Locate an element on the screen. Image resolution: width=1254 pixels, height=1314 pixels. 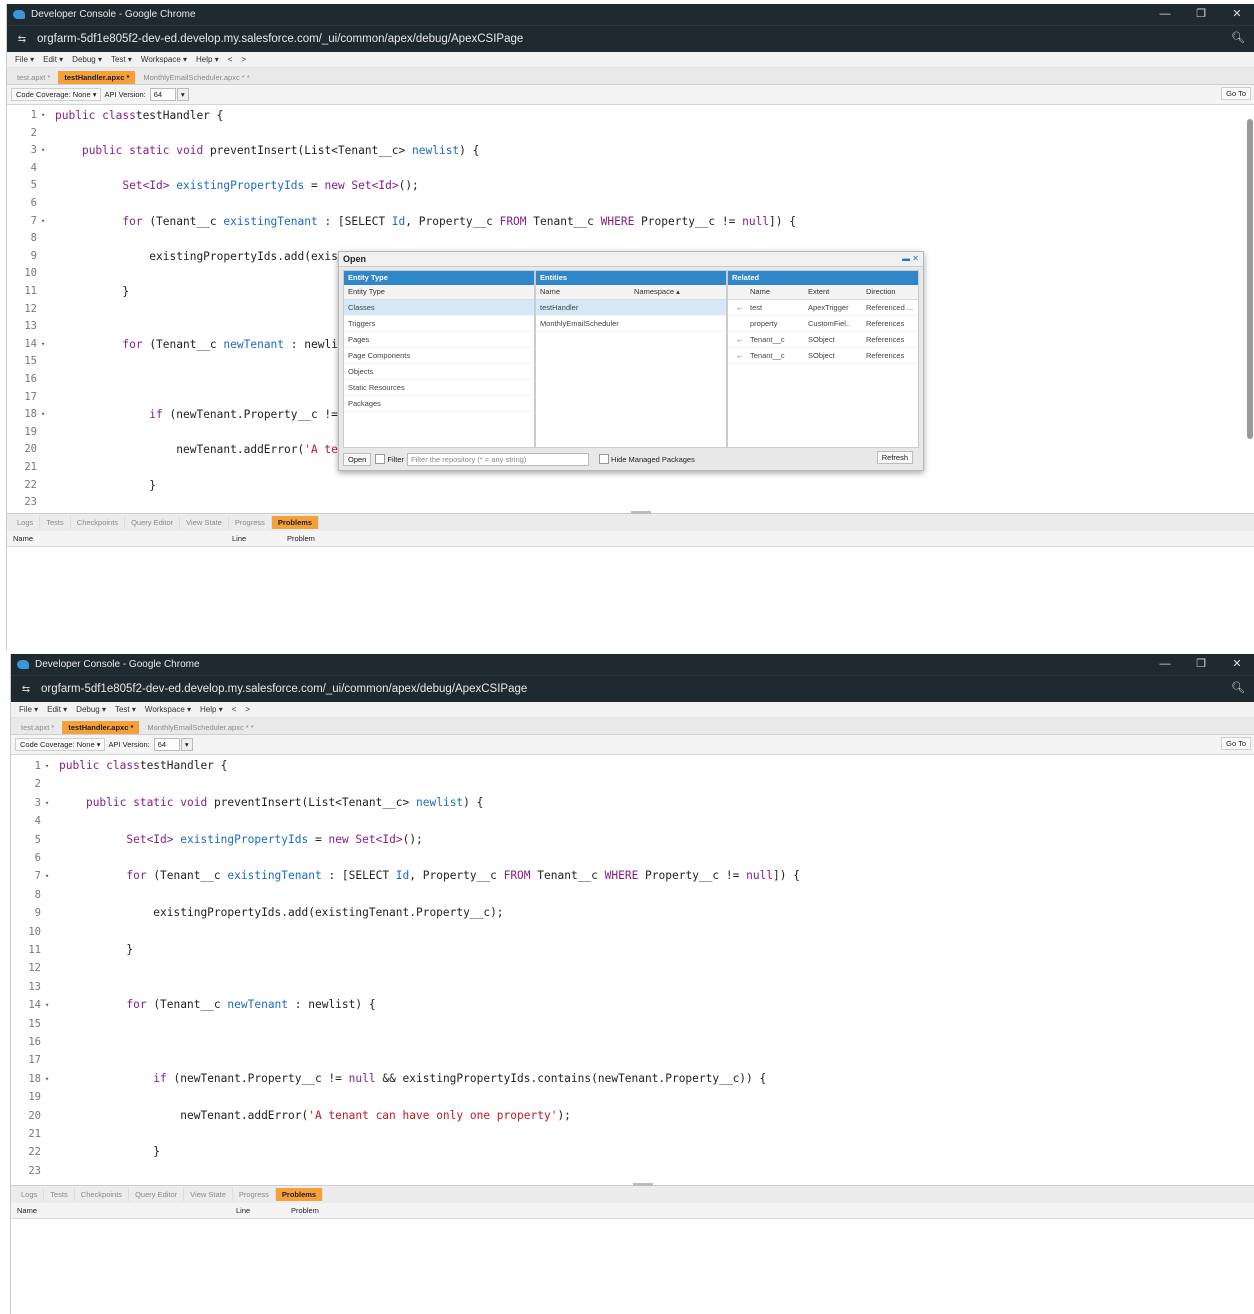
code-line: 12 is located at coordinates (632, 968).